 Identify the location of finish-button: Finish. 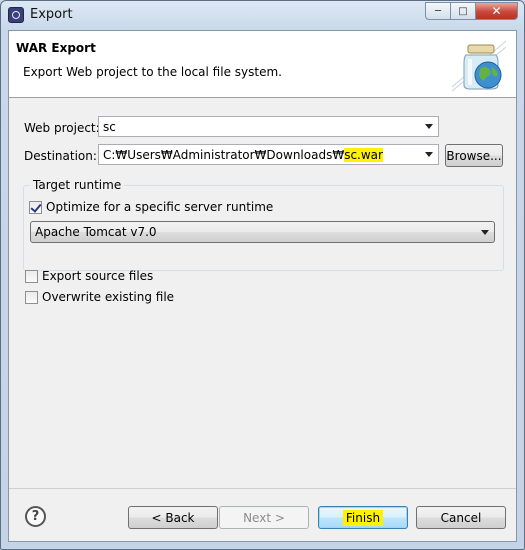
(363, 517).